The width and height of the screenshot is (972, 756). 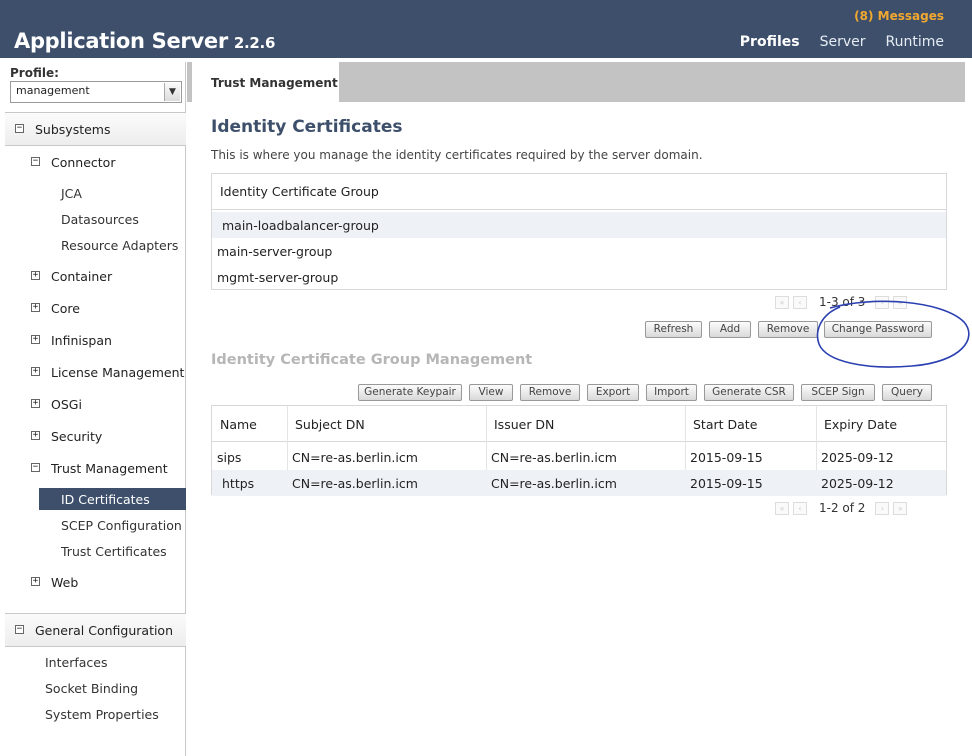 What do you see at coordinates (671, 392) in the screenshot?
I see `import-button: Import` at bounding box center [671, 392].